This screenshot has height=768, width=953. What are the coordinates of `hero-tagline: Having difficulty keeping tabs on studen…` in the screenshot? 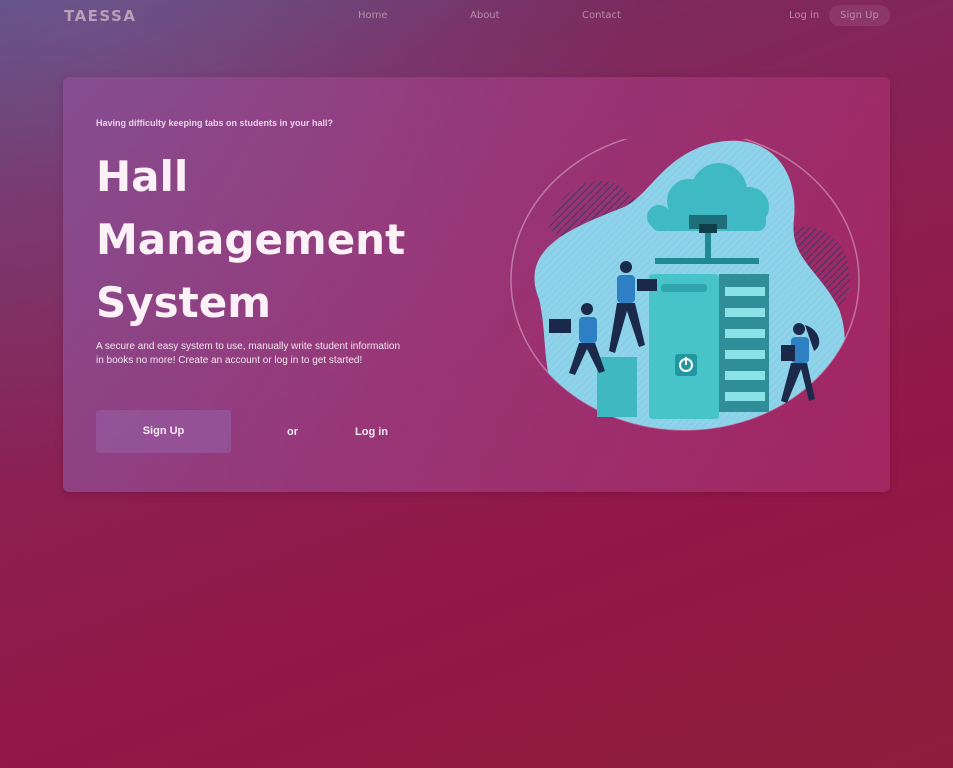 It's located at (215, 123).